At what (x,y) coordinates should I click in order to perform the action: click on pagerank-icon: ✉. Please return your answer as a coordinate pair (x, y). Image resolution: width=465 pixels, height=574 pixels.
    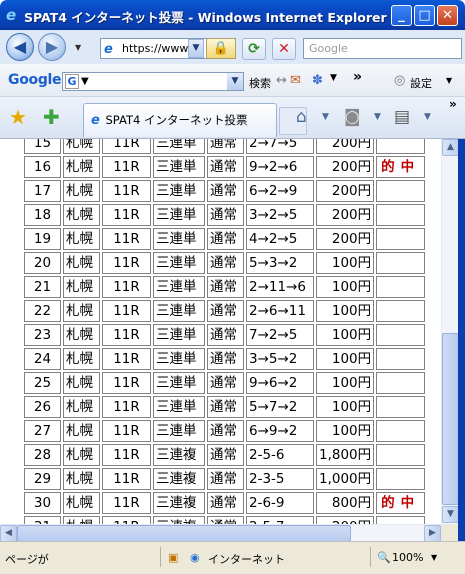
    Looking at the image, I should click on (295, 80).